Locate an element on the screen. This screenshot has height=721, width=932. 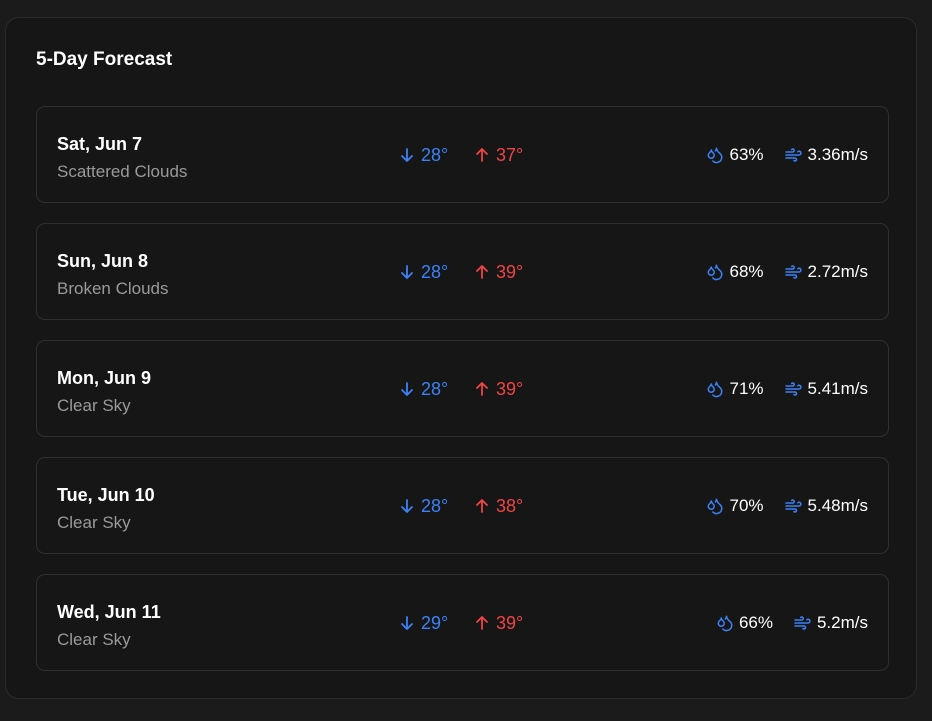
temp-high-value: 37° is located at coordinates (510, 155).